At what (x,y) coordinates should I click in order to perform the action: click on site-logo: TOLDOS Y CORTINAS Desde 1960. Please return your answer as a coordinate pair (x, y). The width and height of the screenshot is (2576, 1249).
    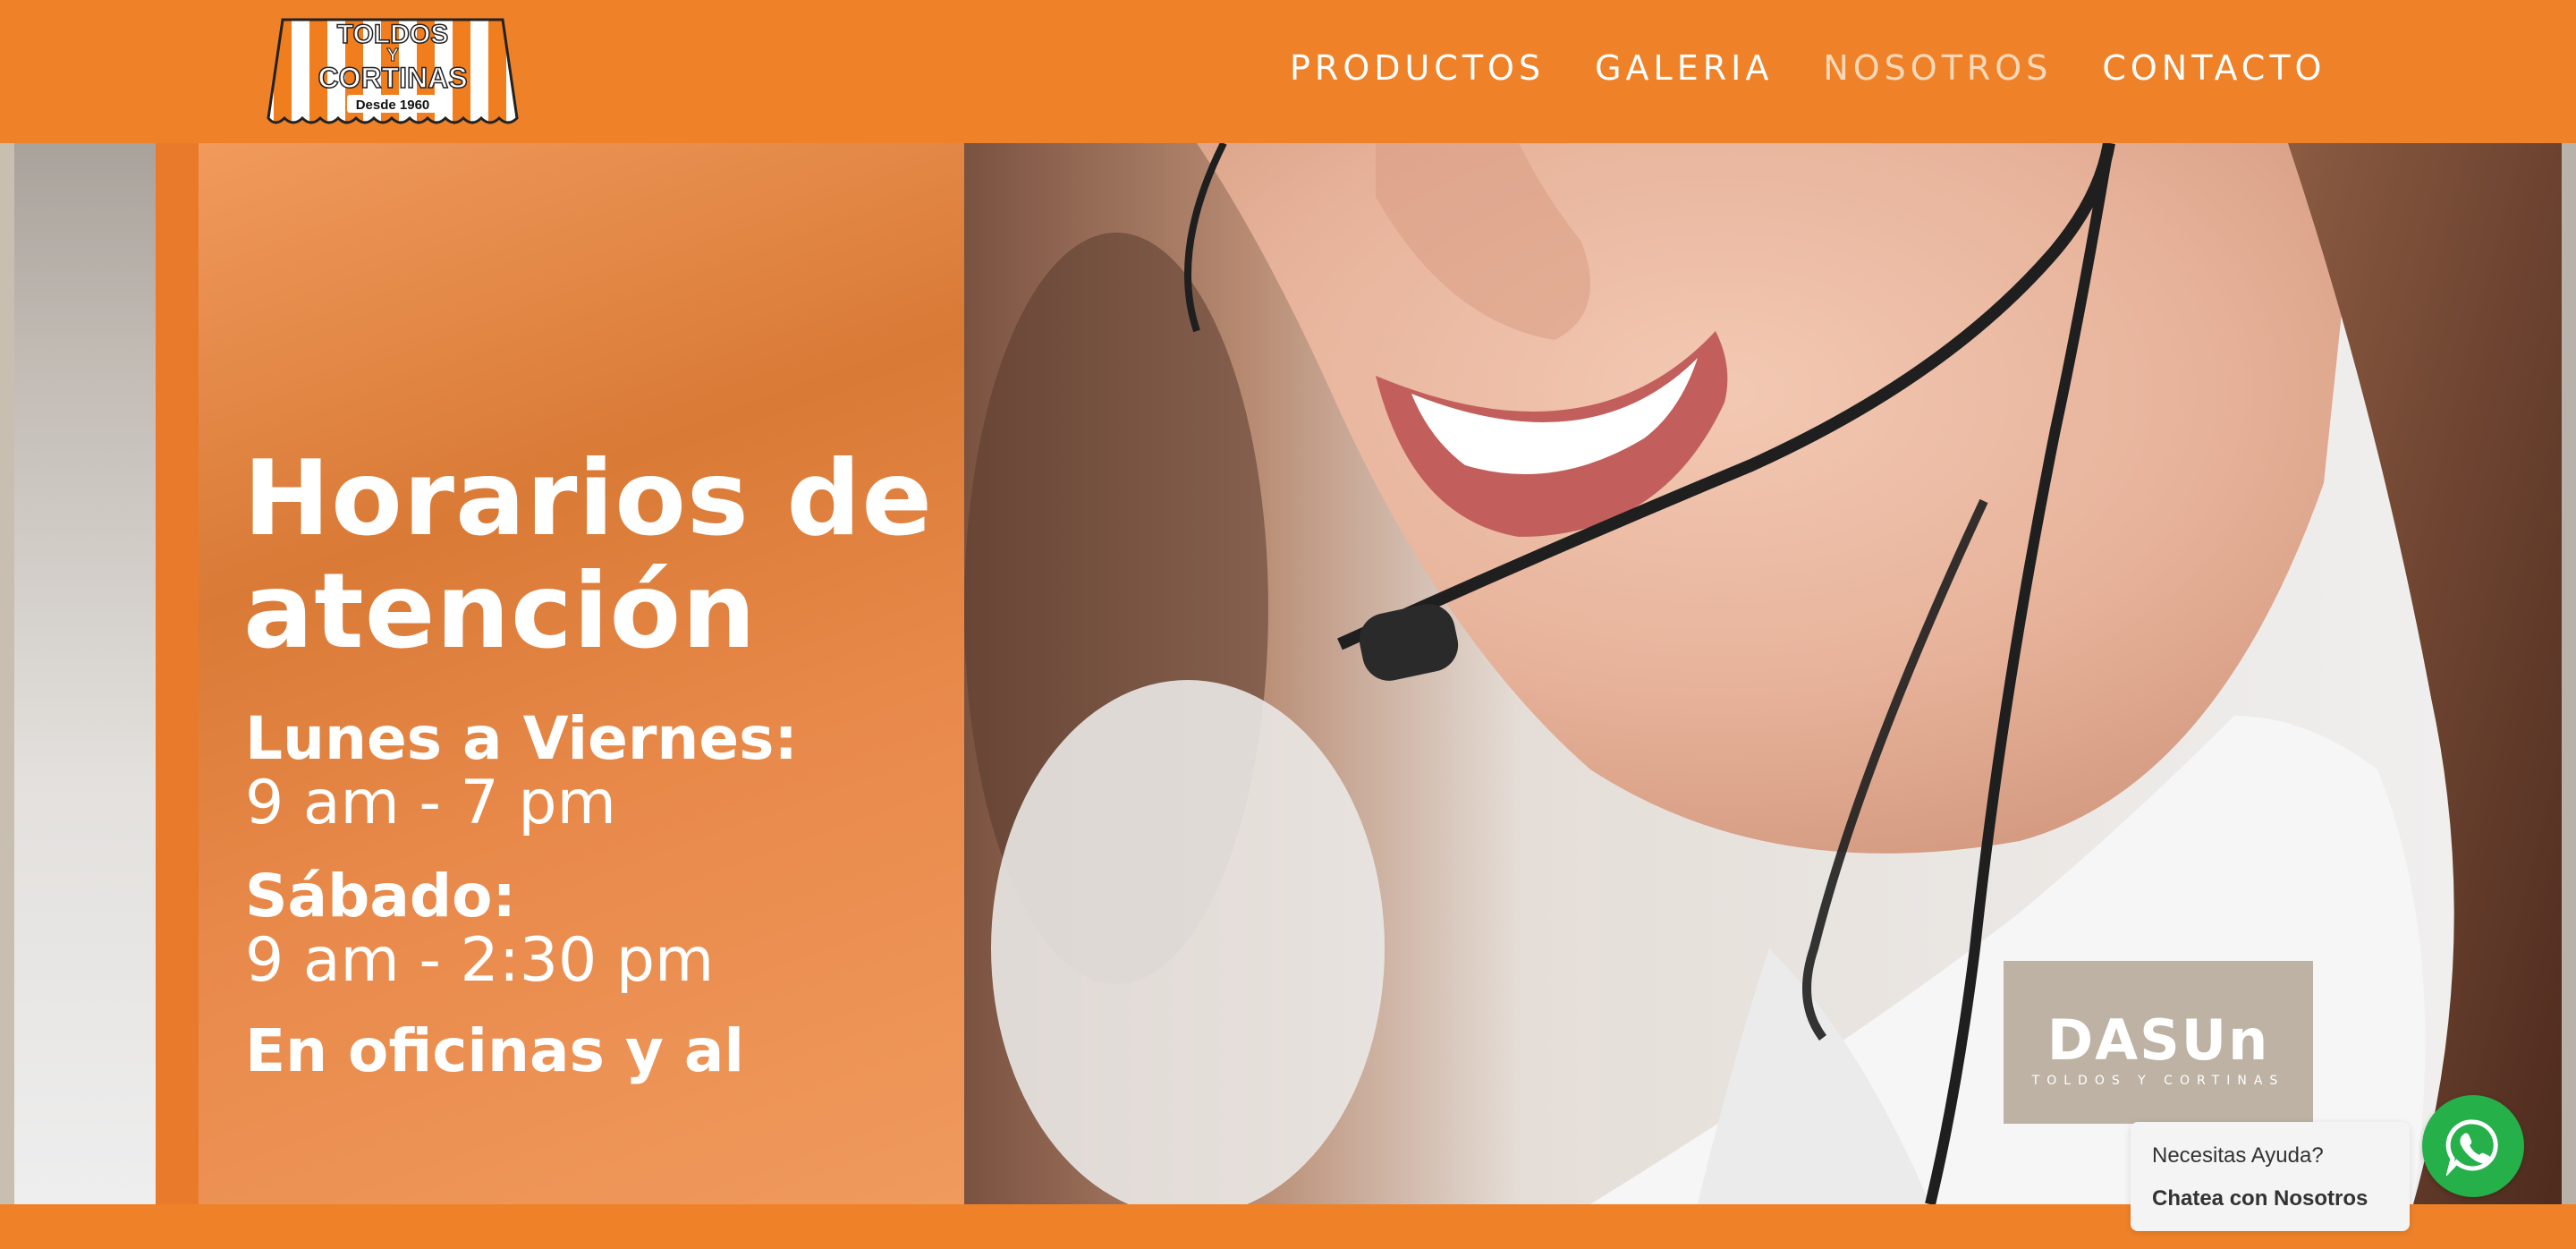
    Looking at the image, I should click on (393, 71).